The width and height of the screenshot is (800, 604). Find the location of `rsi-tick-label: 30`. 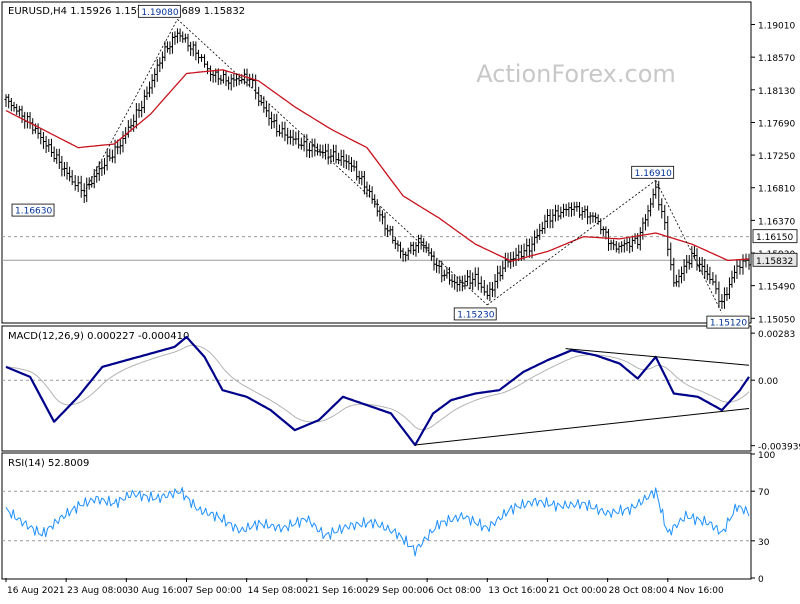

rsi-tick-label: 30 is located at coordinates (764, 543).